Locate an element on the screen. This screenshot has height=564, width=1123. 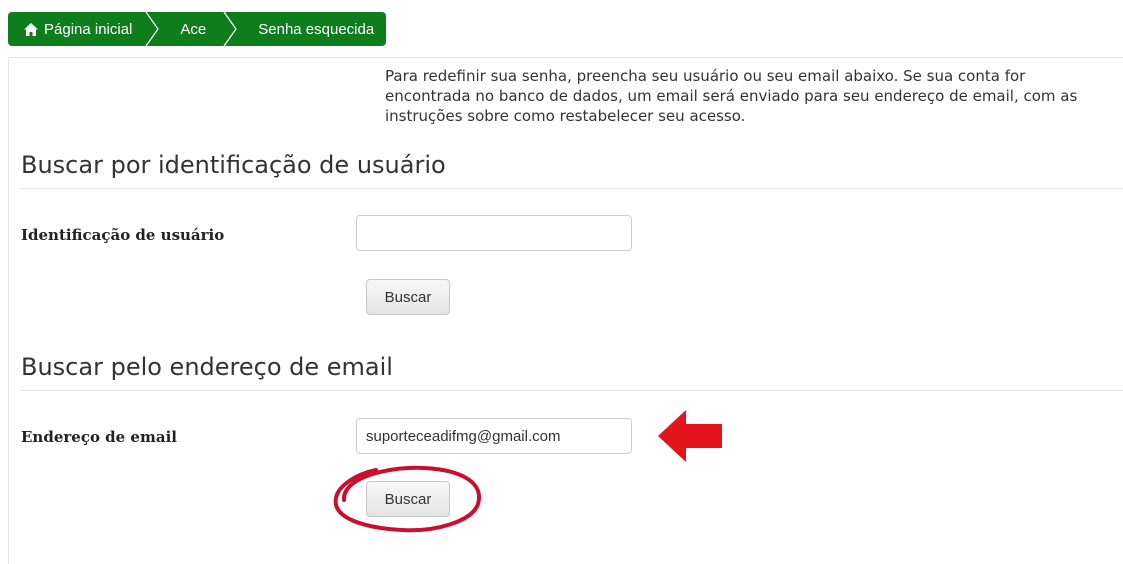
breadcrumb-ace-label: Ace is located at coordinates (193, 29).